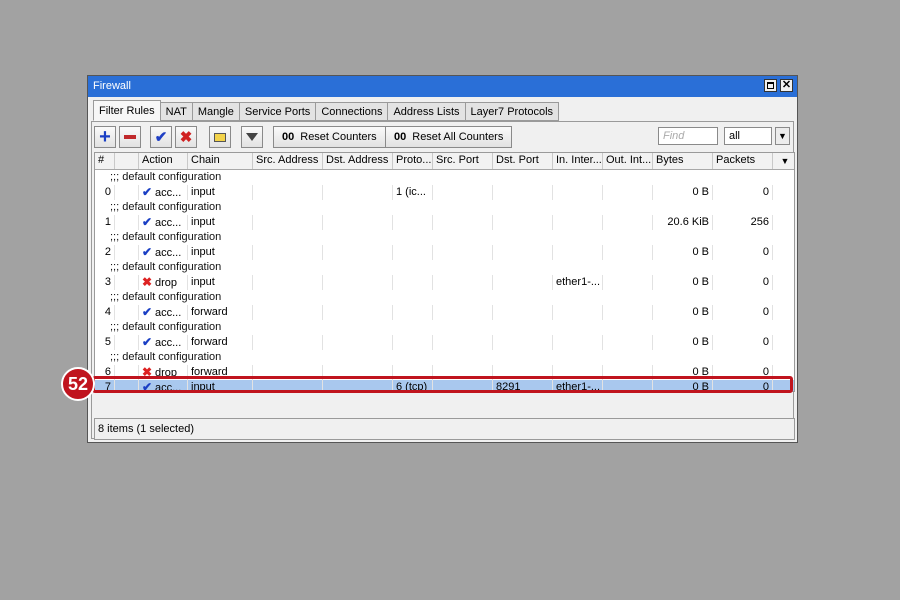 This screenshot has width=900, height=600. Describe the element at coordinates (329, 137) in the screenshot. I see `reset-counters-button: 00 Reset Counters` at that location.